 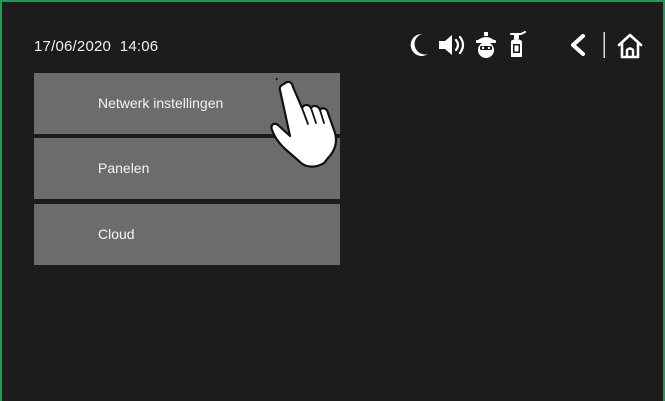 What do you see at coordinates (161, 103) in the screenshot?
I see `menu-item-label: Netwerk instellingen` at bounding box center [161, 103].